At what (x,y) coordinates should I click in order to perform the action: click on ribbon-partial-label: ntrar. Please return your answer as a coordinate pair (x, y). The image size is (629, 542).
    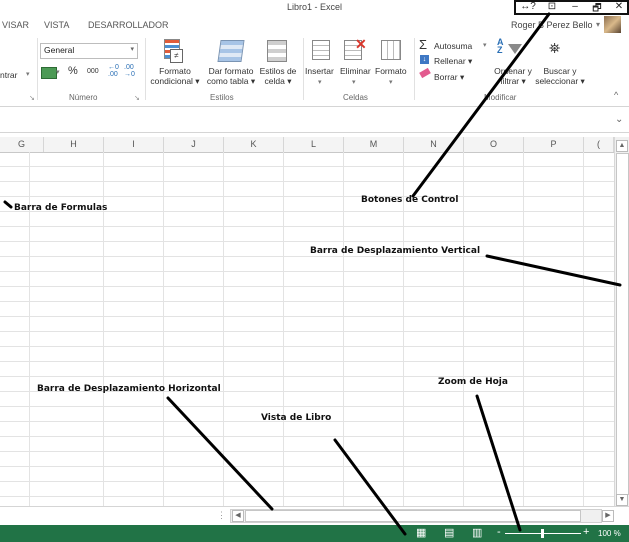
    Looking at the image, I should click on (8, 75).